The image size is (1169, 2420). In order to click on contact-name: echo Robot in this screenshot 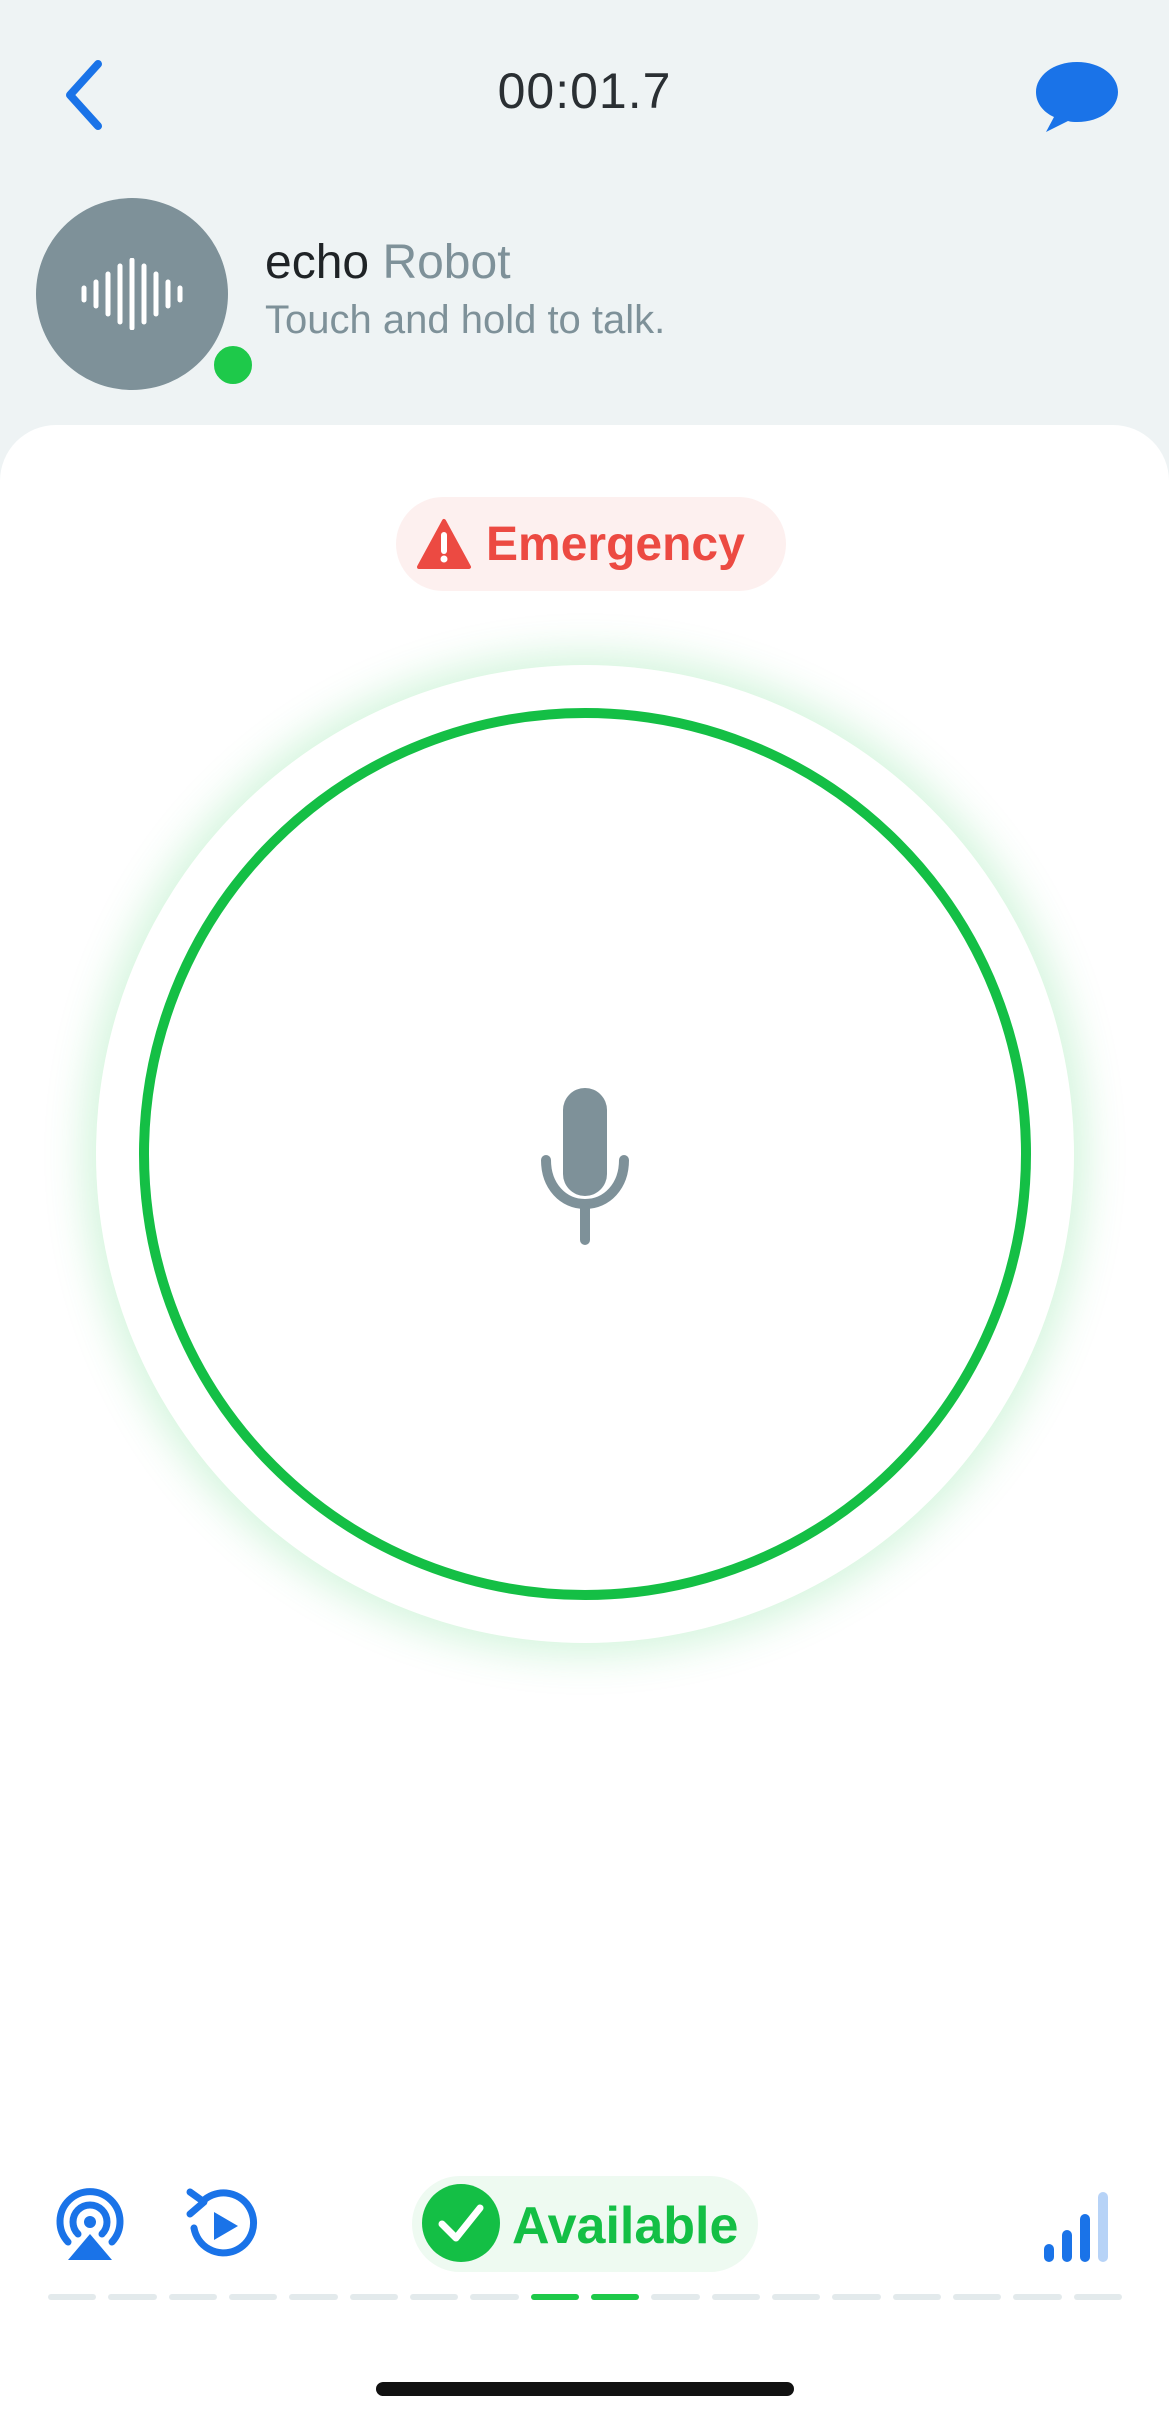, I will do `click(388, 262)`.